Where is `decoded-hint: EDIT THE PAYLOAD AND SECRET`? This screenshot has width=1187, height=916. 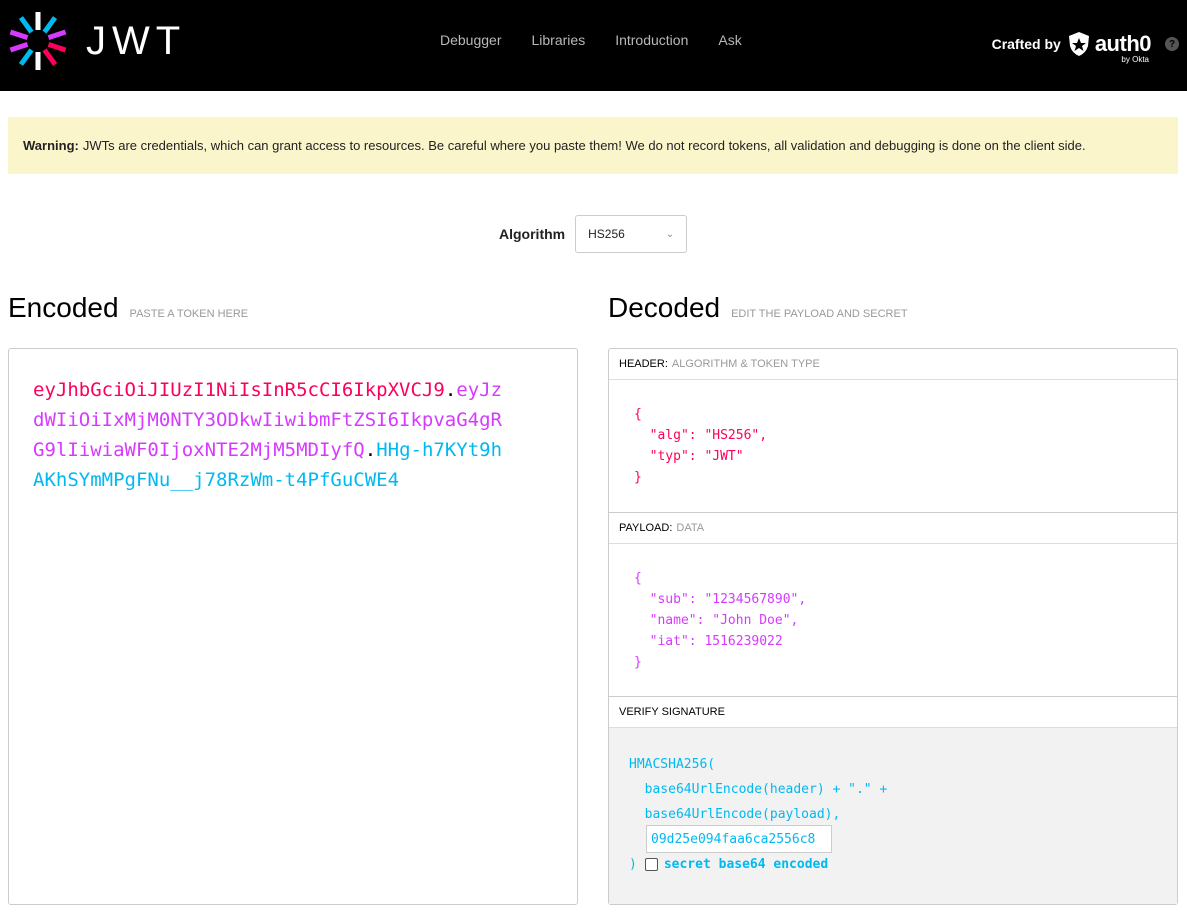
decoded-hint: EDIT THE PAYLOAD AND SECRET is located at coordinates (819, 314).